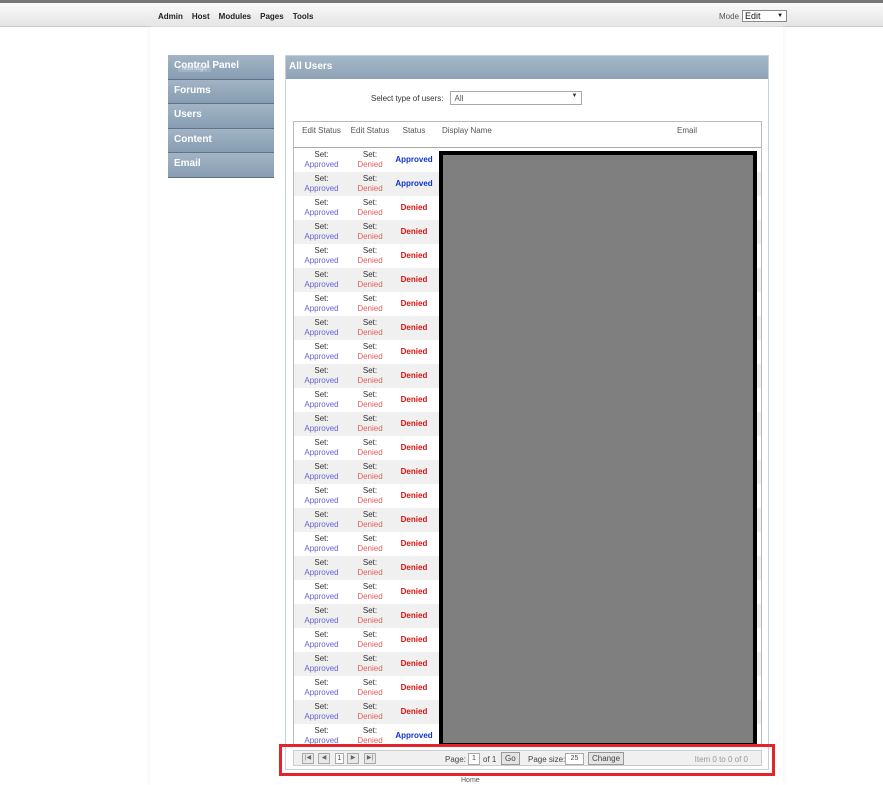  Describe the element at coordinates (221, 141) in the screenshot. I see `sidebar-item-content: Content` at that location.